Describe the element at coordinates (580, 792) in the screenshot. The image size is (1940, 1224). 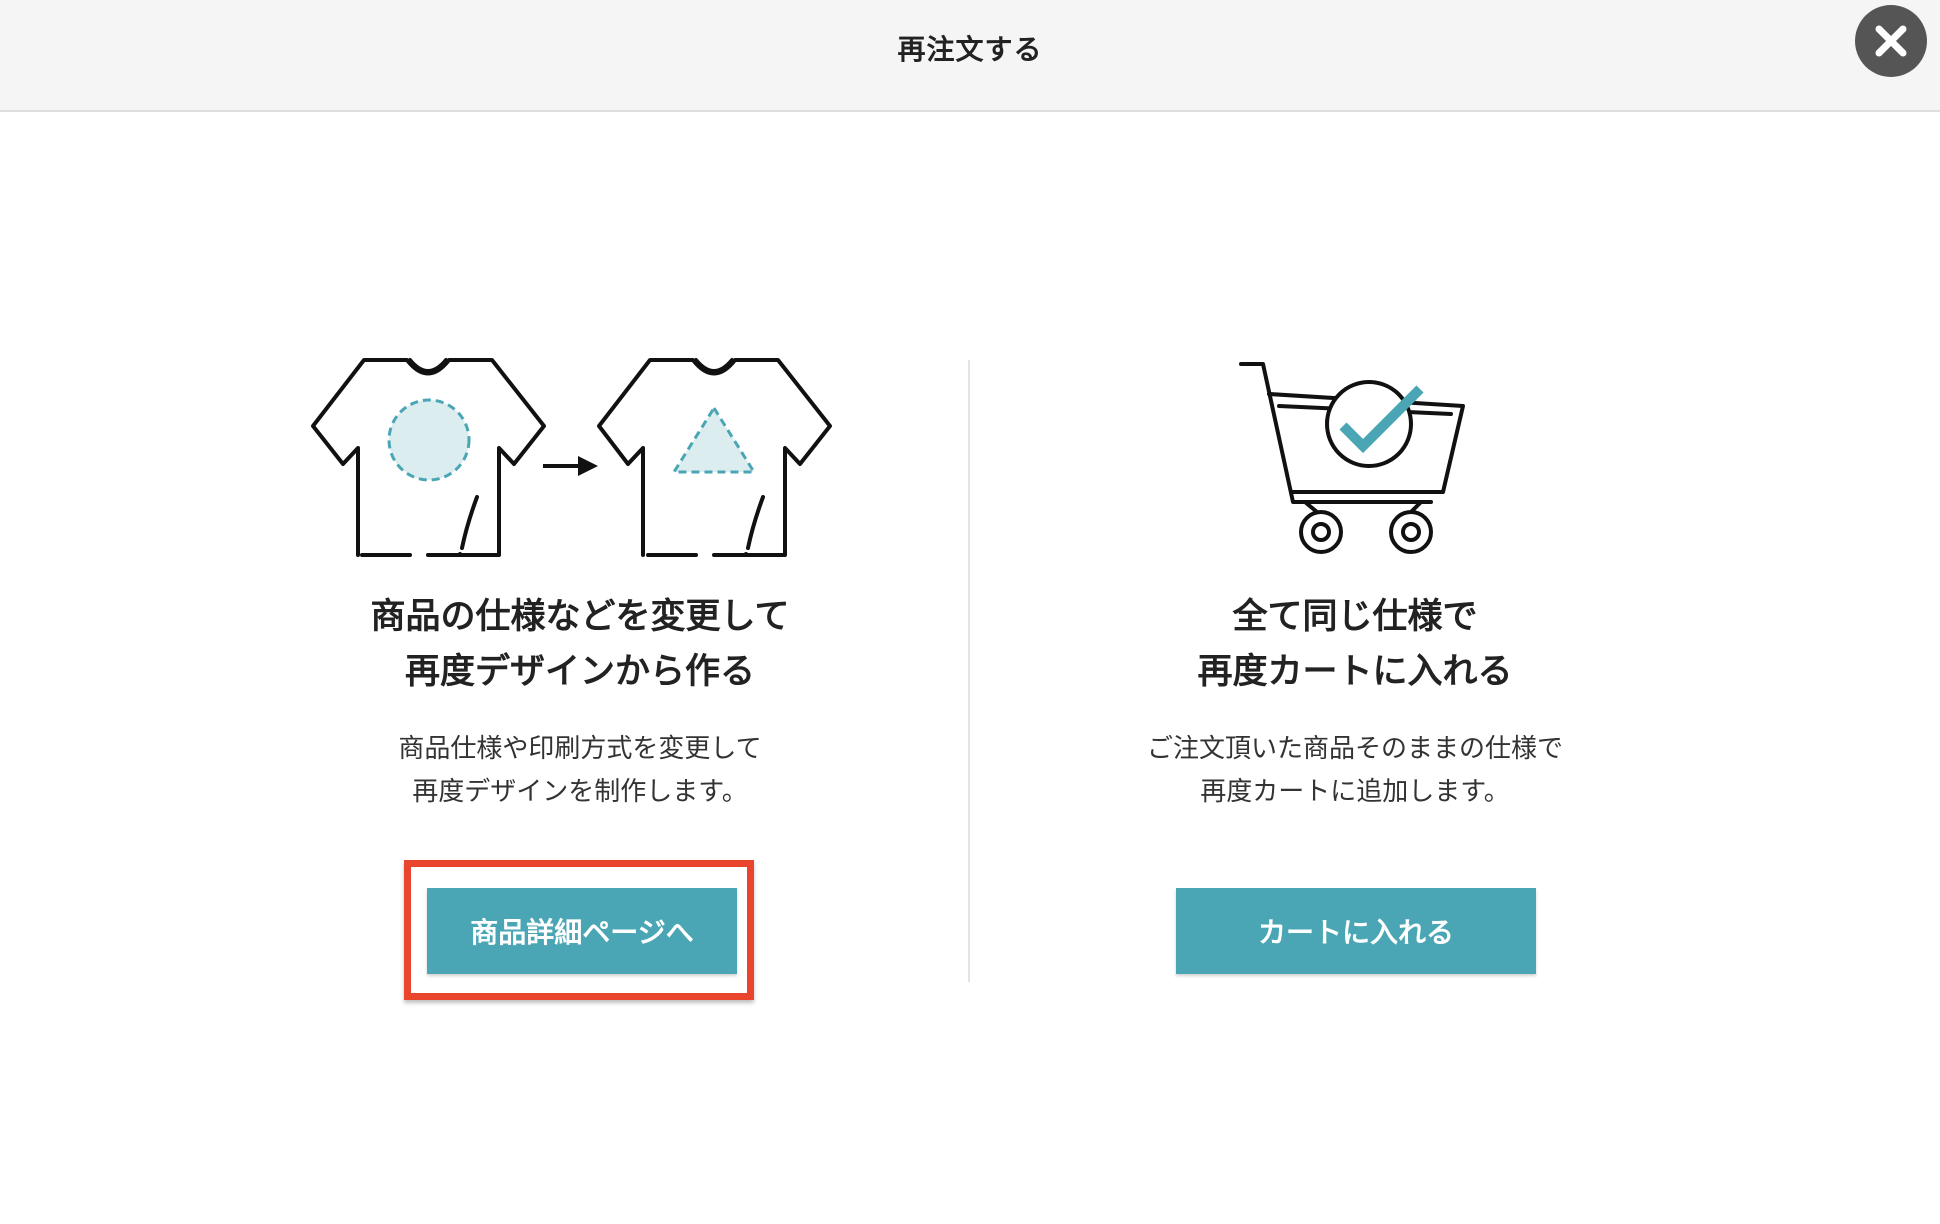
I see `description-line: 再度デザインを制作します。` at that location.